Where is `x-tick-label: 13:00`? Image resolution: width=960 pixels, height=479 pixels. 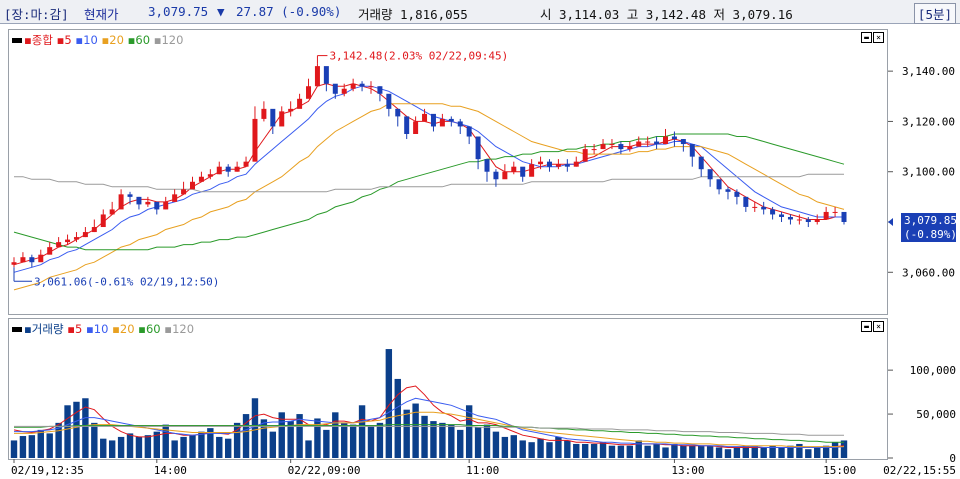 x-tick-label: 13:00 is located at coordinates (687, 470).